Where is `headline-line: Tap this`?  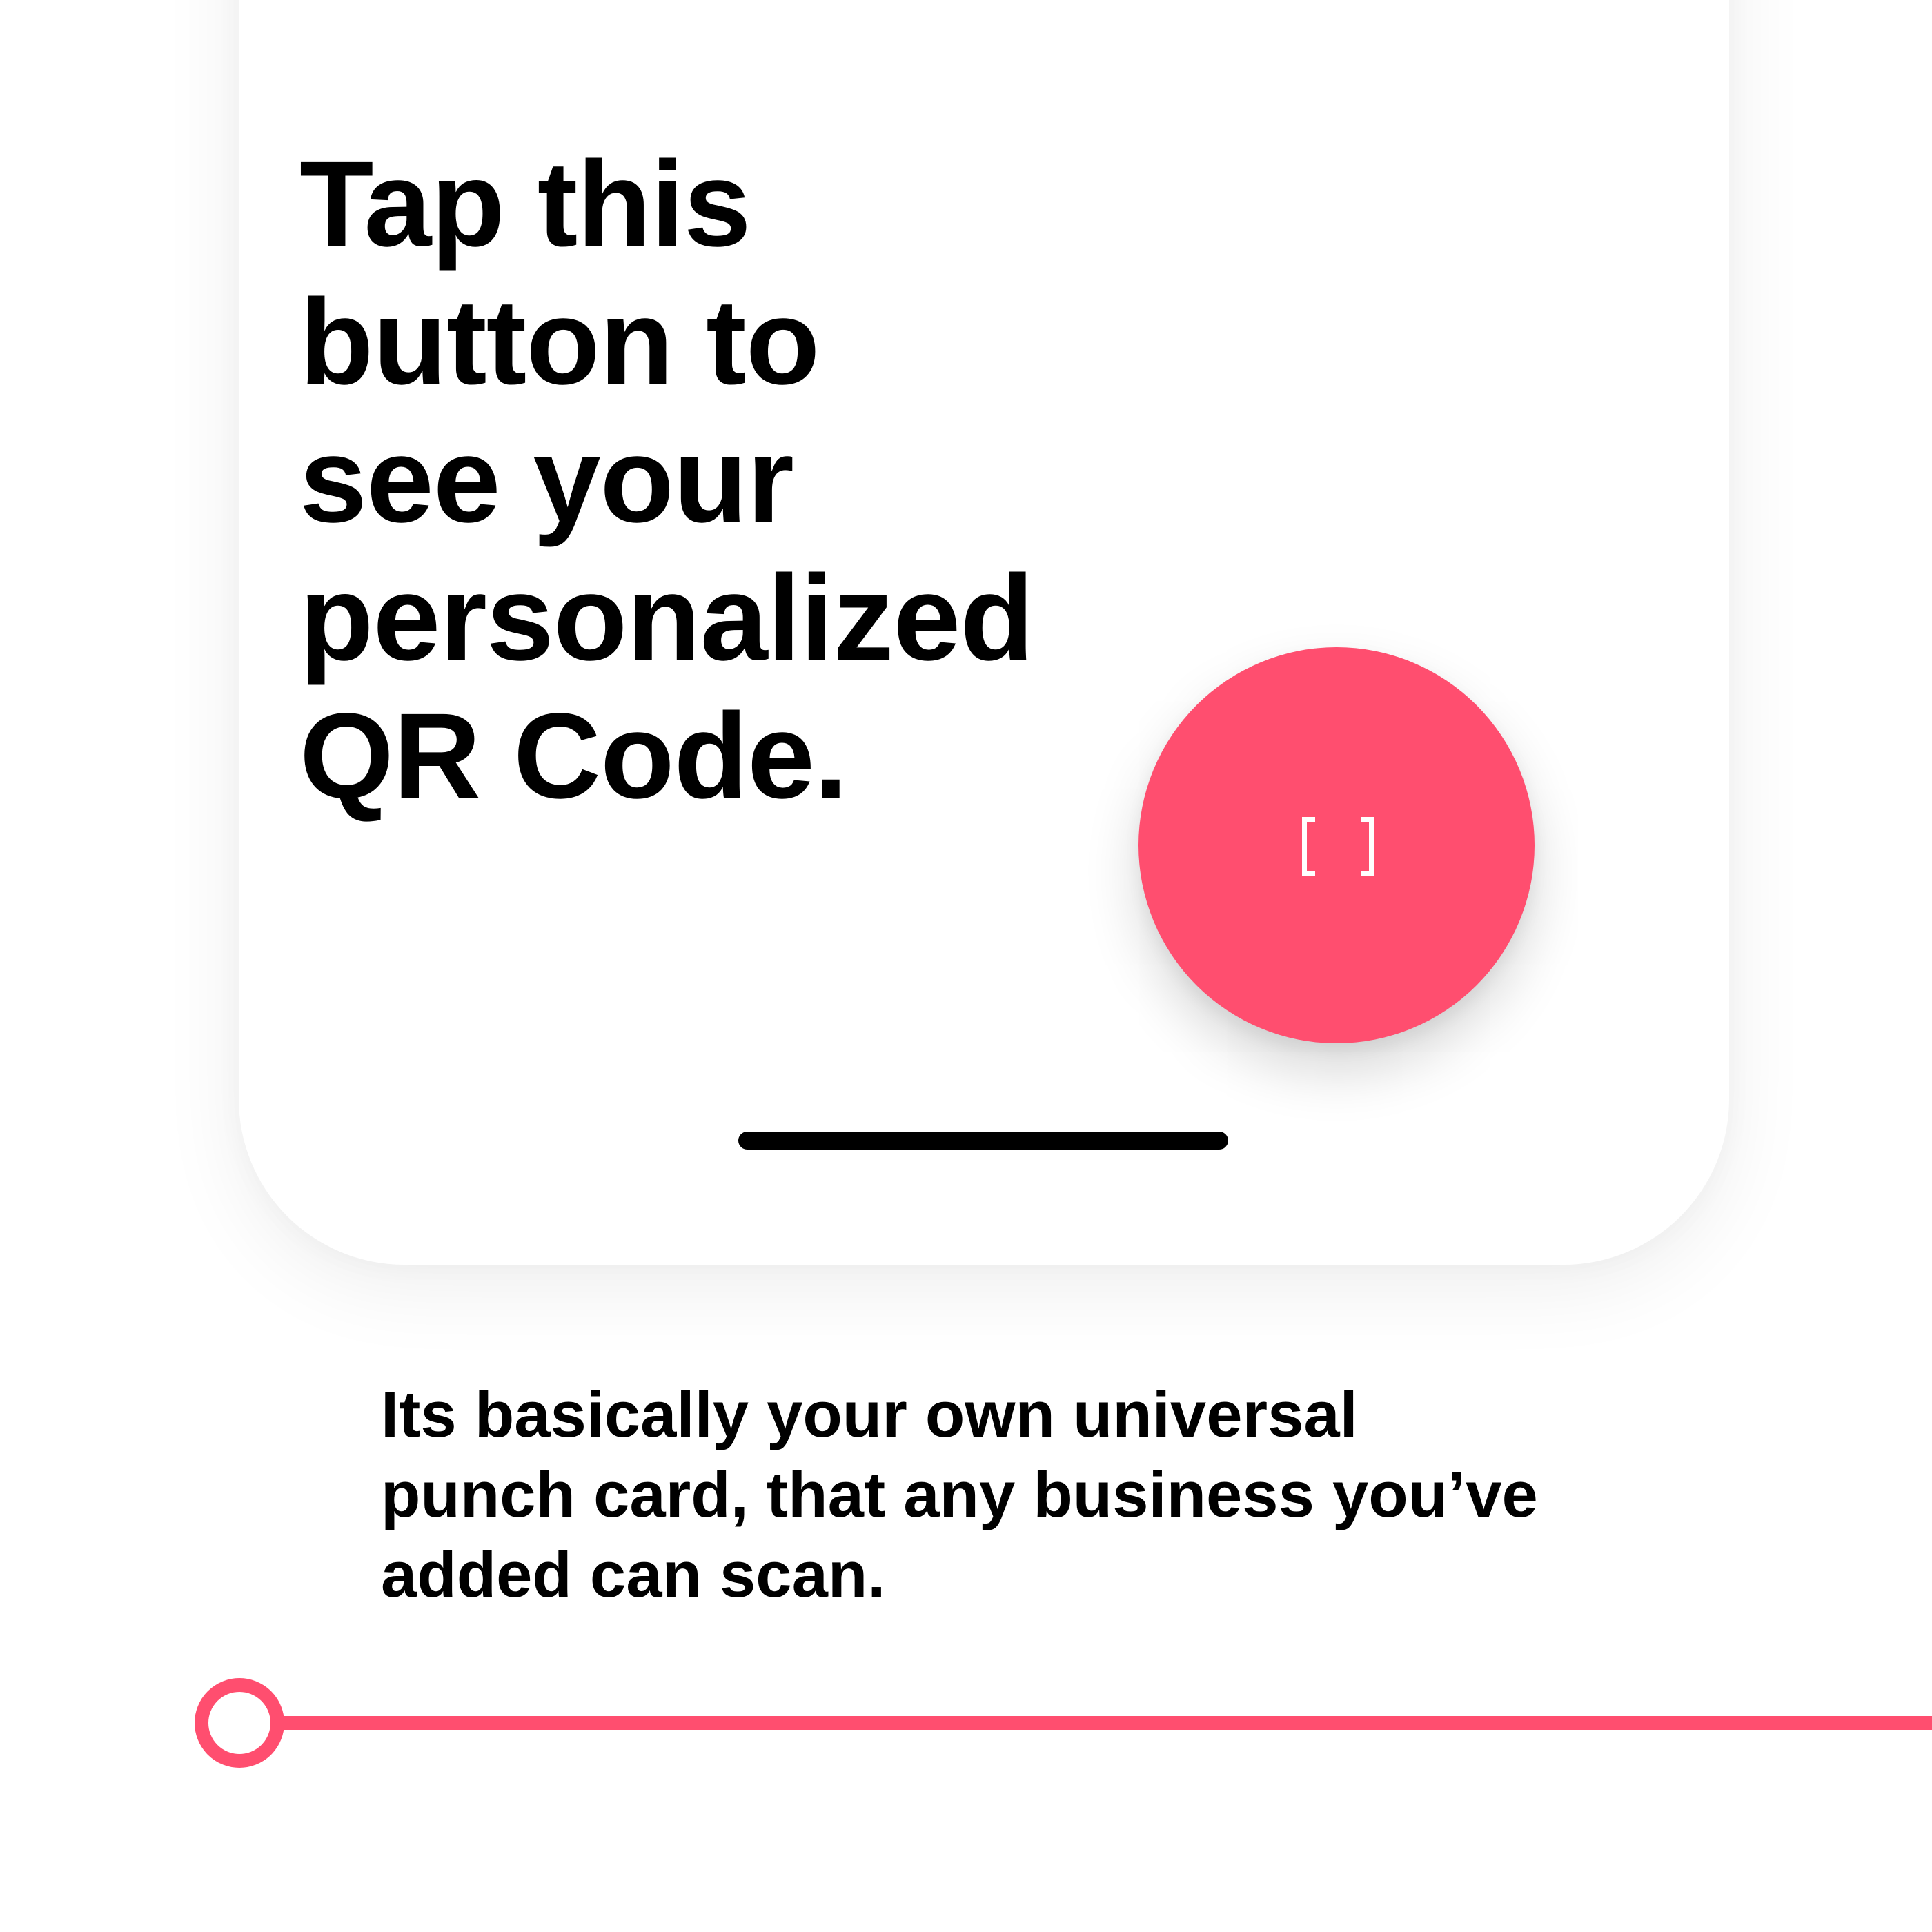 headline-line: Tap this is located at coordinates (525, 204).